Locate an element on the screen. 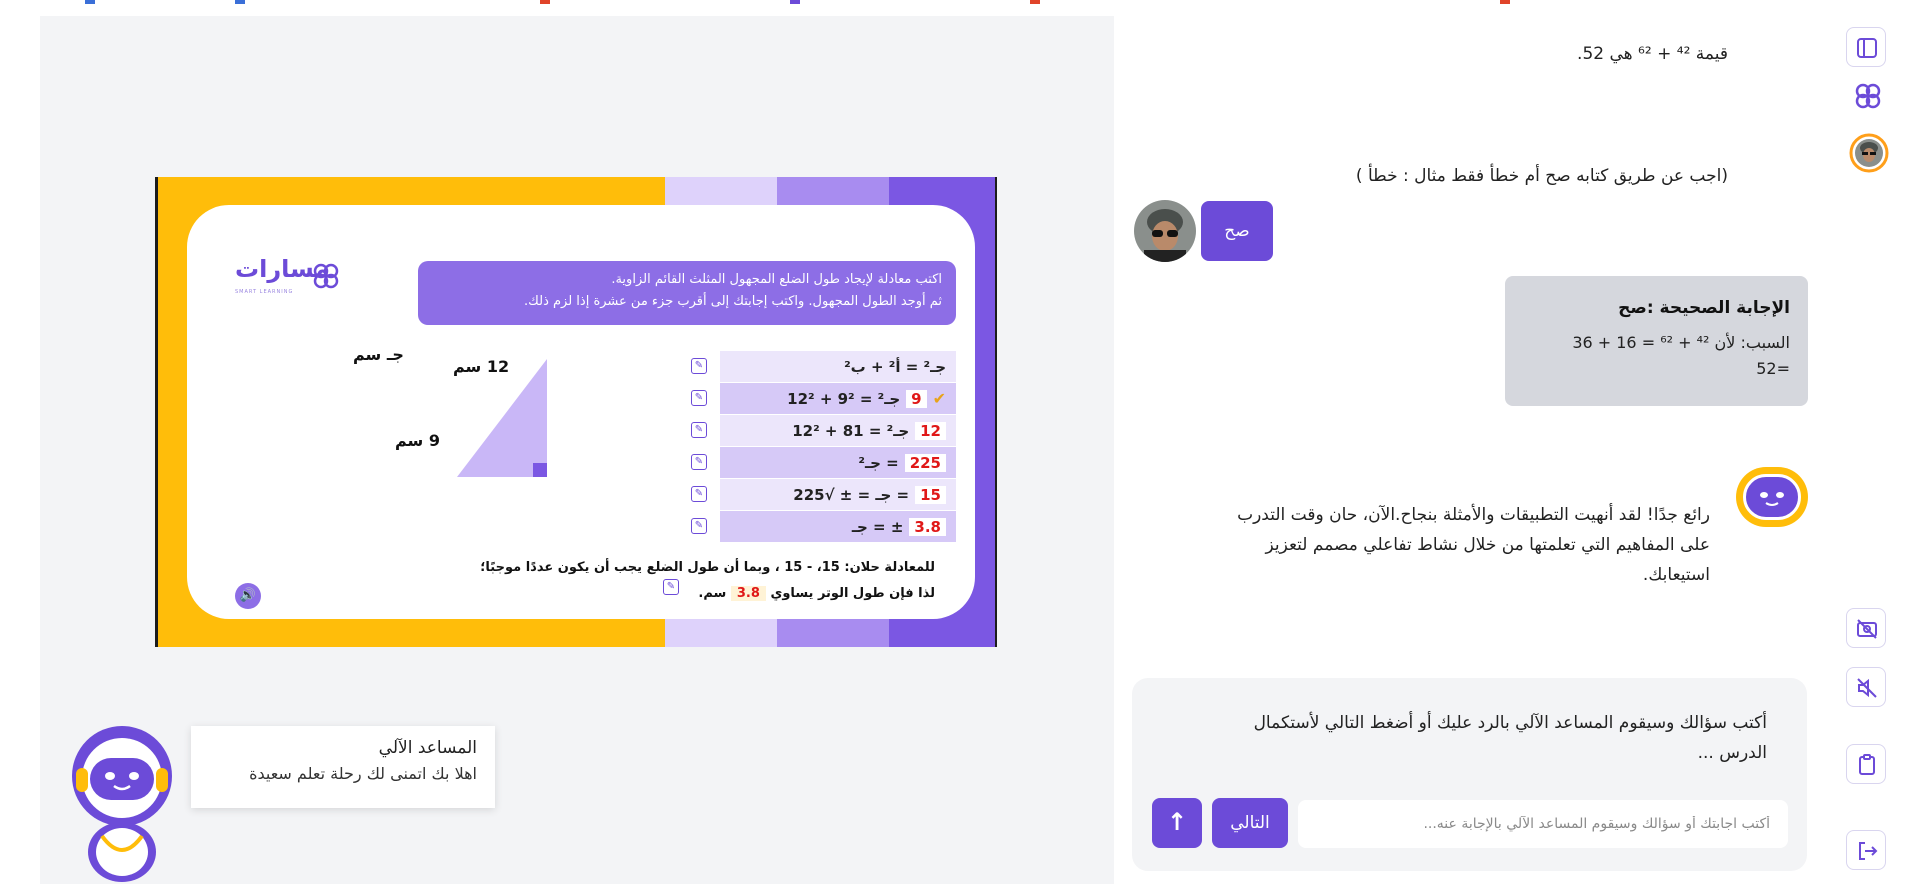  step-row: جـ² = 81 + 12² 12 is located at coordinates (838, 430).